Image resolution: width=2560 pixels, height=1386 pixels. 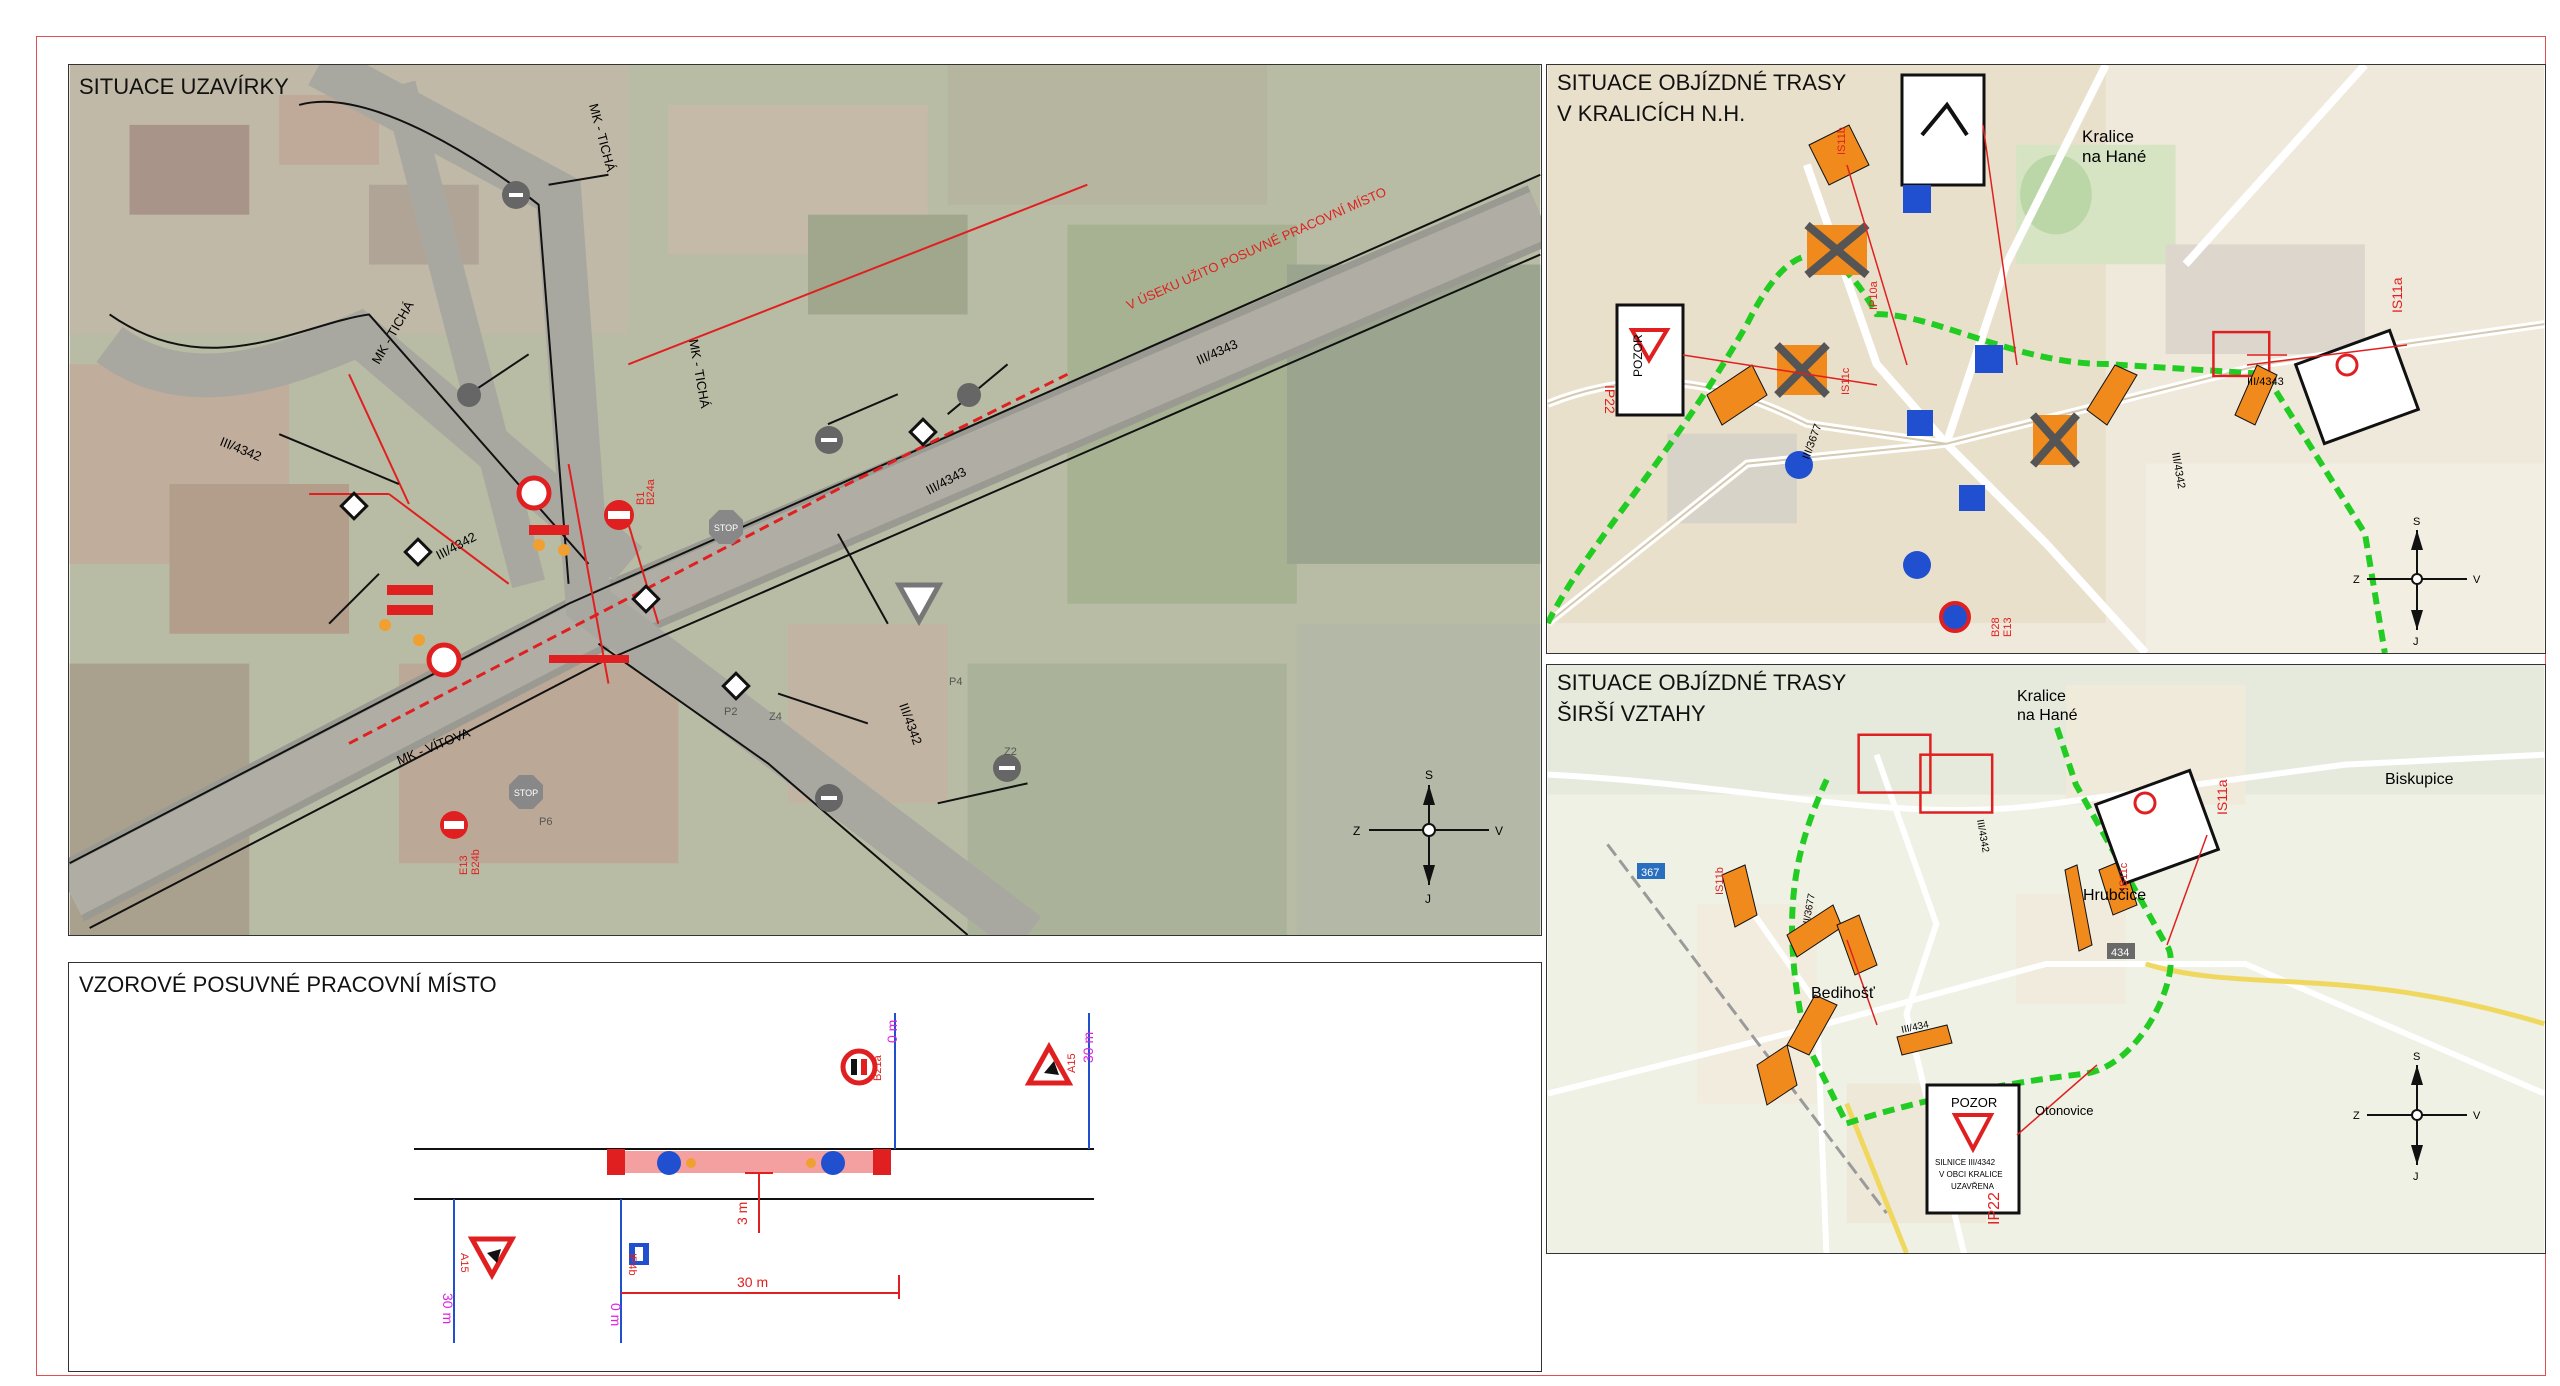 What do you see at coordinates (955, 682) in the screenshot?
I see `sign-code-label: P4` at bounding box center [955, 682].